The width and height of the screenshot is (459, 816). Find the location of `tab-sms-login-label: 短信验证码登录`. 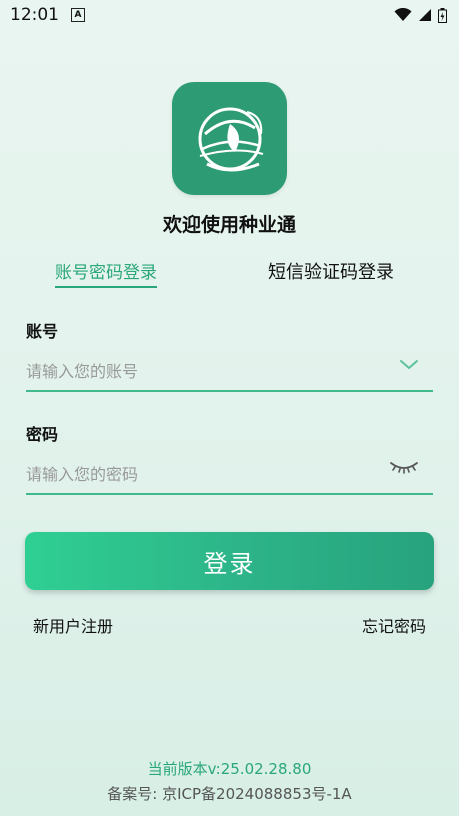

tab-sms-login-label: 短信验证码登录 is located at coordinates (331, 272).